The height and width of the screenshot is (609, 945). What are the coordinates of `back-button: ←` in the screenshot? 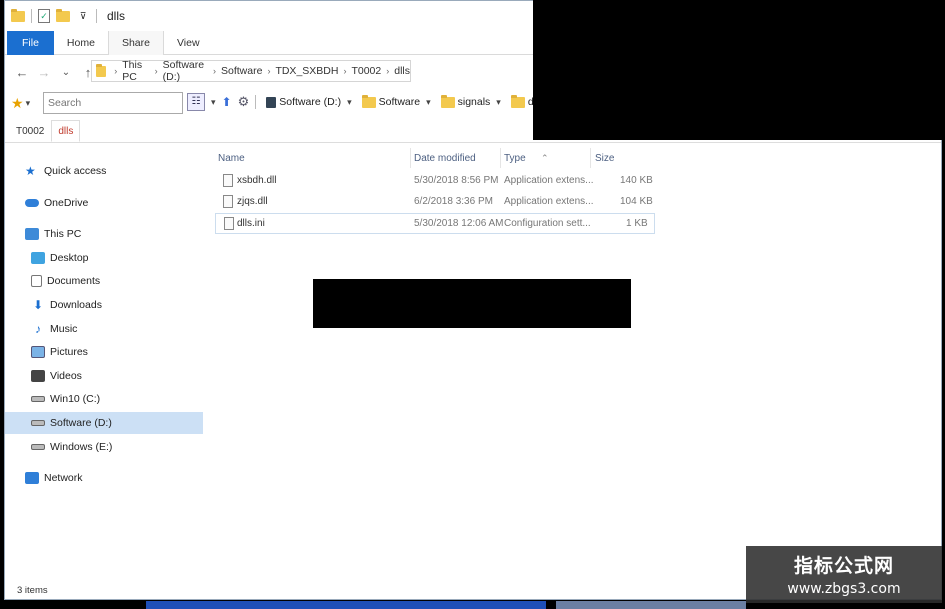 It's located at (22, 72).